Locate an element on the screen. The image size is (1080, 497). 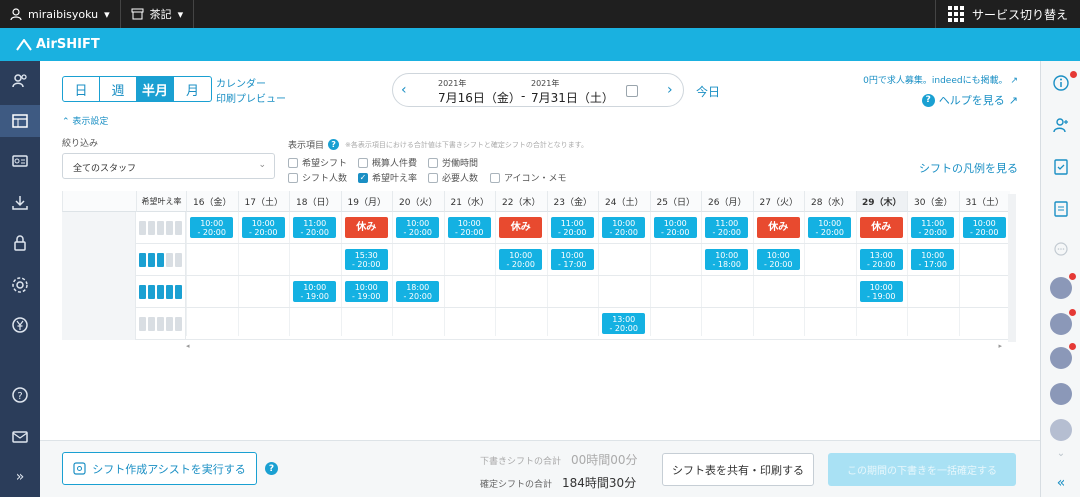
tab-month: 月 is located at coordinates (192, 89).